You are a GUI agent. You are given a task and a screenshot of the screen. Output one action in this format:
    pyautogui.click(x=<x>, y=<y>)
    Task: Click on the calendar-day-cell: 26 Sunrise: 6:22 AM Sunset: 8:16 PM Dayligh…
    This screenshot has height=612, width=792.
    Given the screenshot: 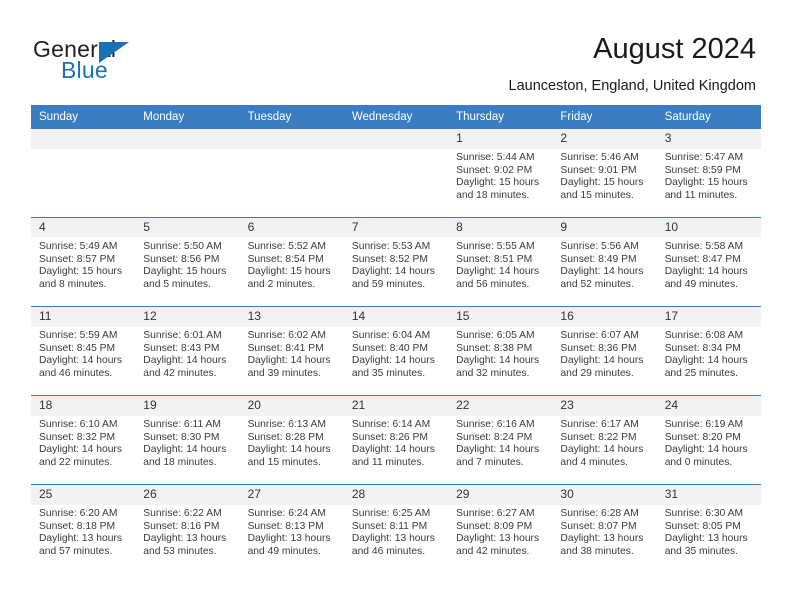 What is the action you would take?
    pyautogui.click(x=187, y=528)
    